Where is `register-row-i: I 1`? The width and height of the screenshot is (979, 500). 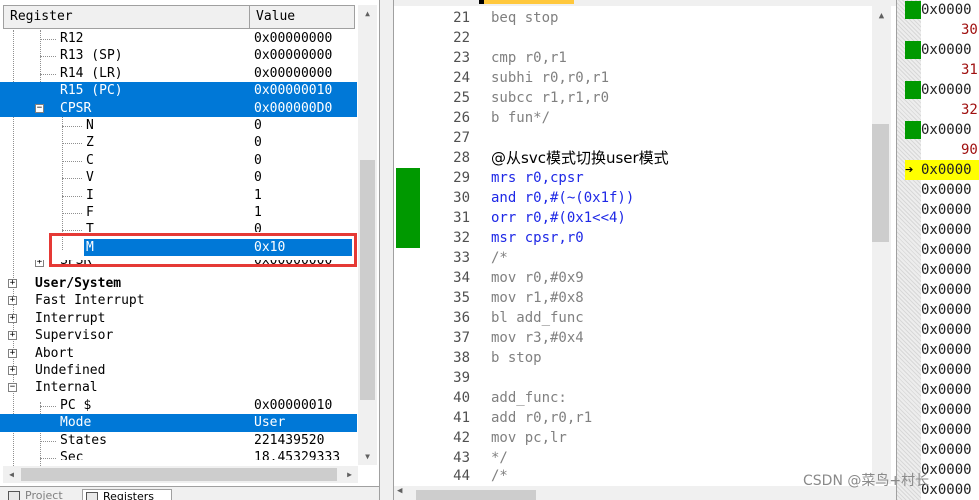
register-row-i: I 1 is located at coordinates (178, 195).